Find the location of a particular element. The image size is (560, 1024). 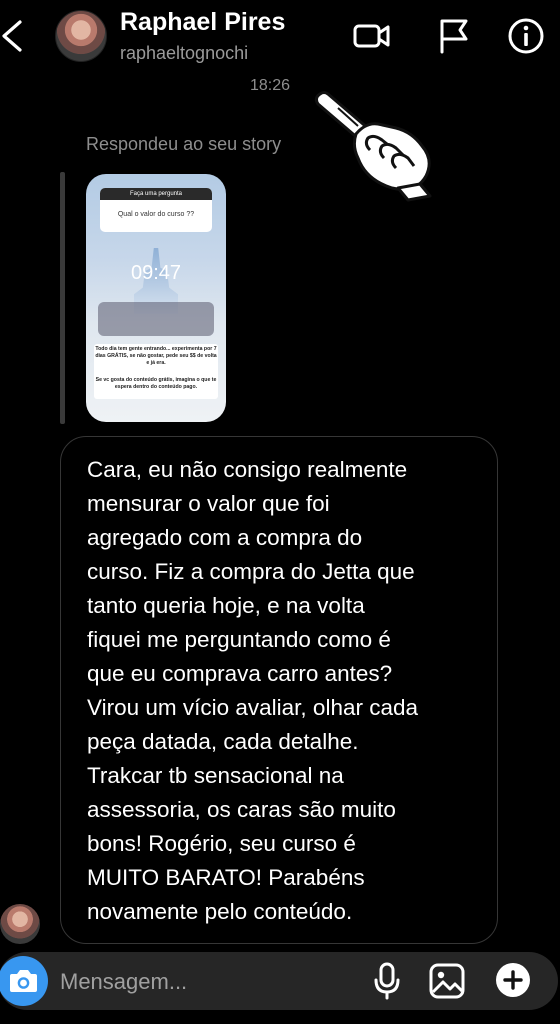

mic-icon is located at coordinates (387, 981).